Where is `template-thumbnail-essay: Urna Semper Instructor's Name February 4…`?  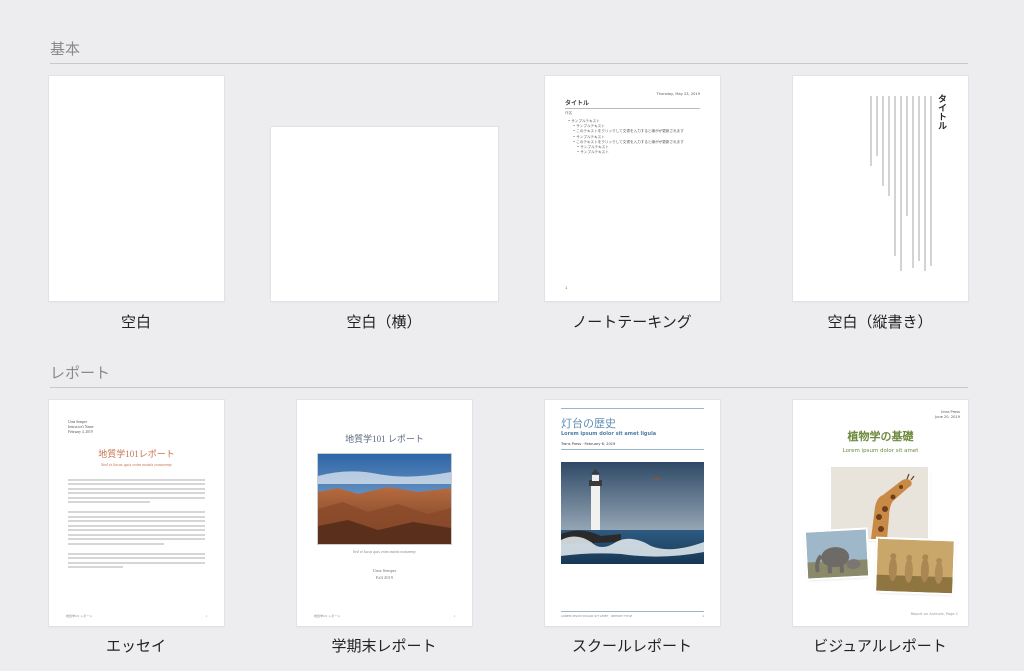 template-thumbnail-essay: Urna Semper Instructor's Name February 4… is located at coordinates (136, 513).